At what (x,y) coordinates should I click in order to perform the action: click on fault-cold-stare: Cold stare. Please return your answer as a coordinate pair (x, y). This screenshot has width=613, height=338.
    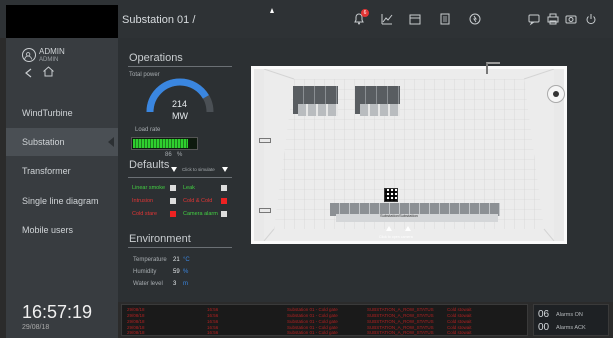
    Looking at the image, I should click on (145, 214).